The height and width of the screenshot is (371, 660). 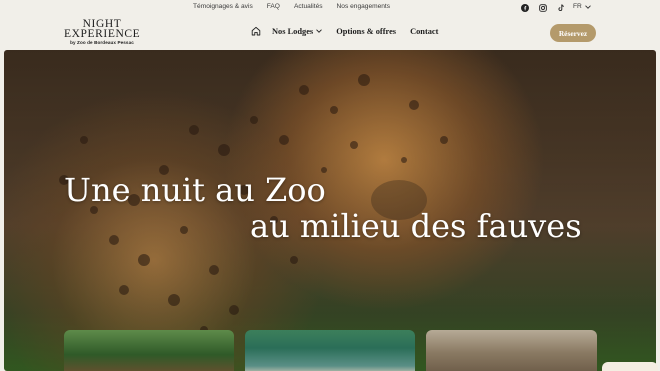 What do you see at coordinates (195, 190) in the screenshot?
I see `hero-headline-line1: Une nuit au Zoo` at bounding box center [195, 190].